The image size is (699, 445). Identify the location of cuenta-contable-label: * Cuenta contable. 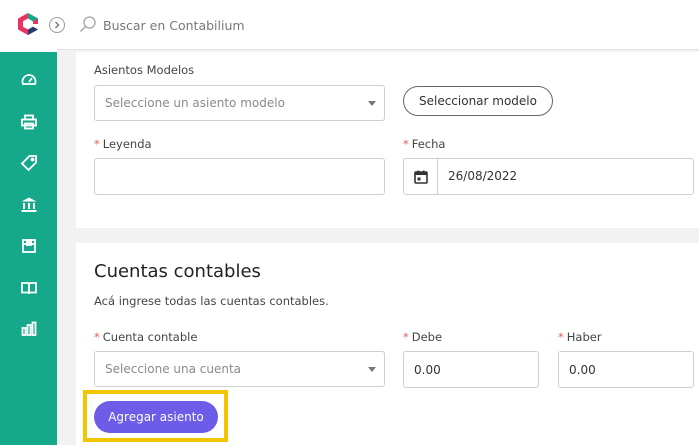
(145, 337).